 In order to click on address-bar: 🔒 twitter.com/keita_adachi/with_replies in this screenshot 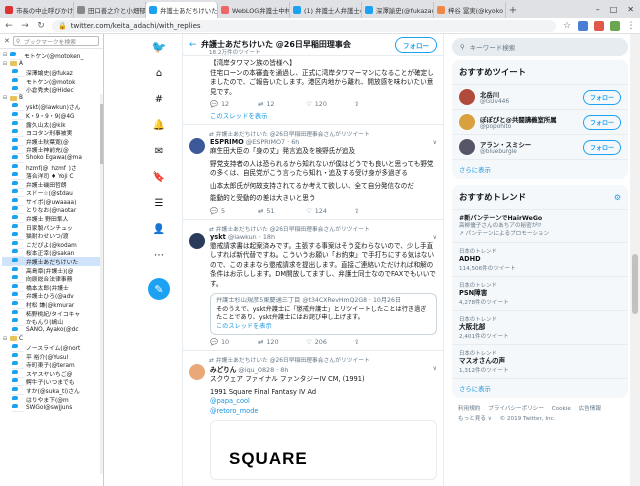, I will do `click(304, 25)`.